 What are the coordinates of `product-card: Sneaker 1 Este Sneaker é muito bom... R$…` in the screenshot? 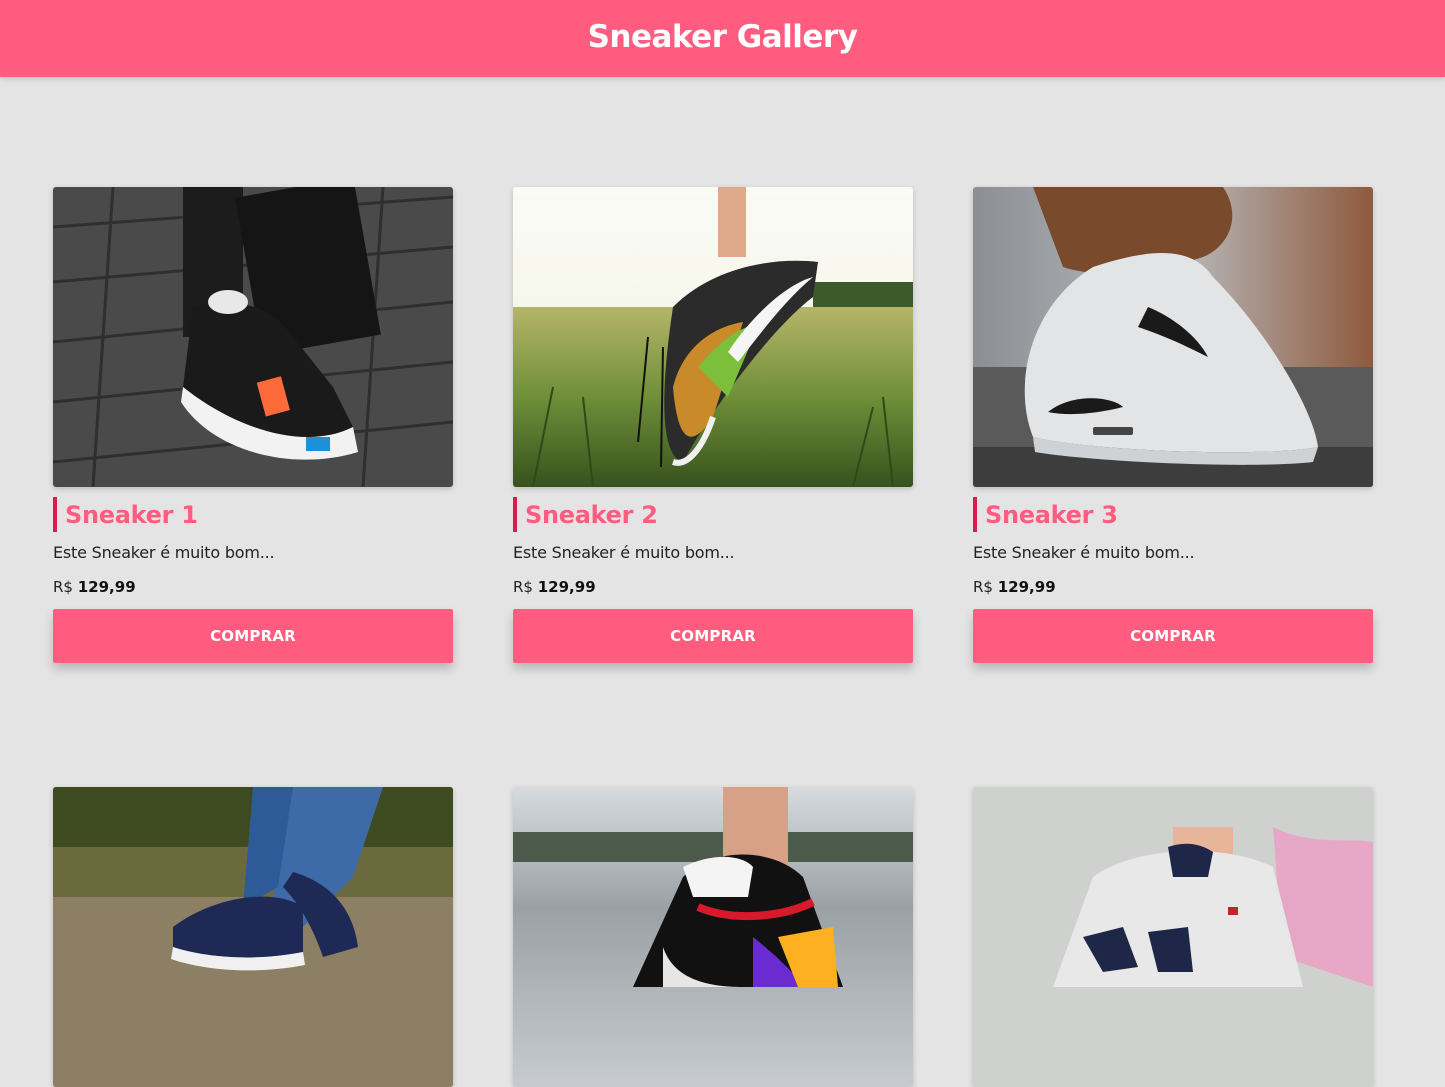 It's located at (253, 425).